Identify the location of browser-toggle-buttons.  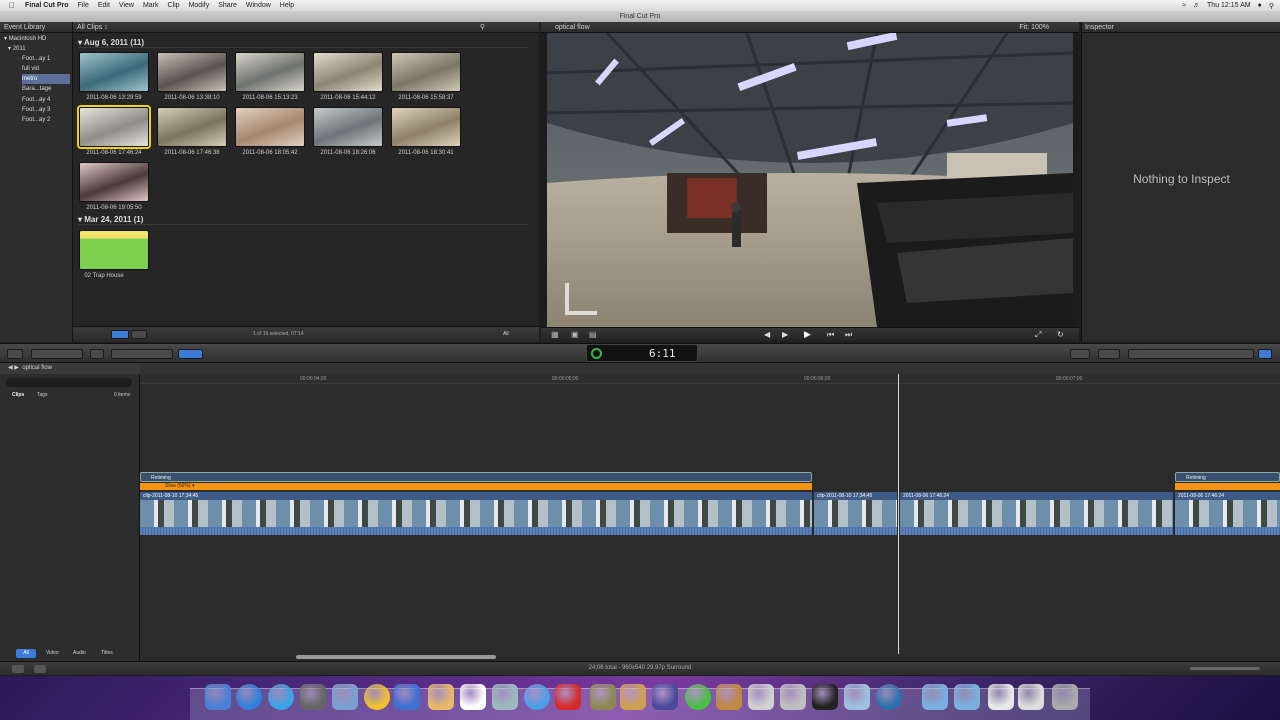
(1191, 354).